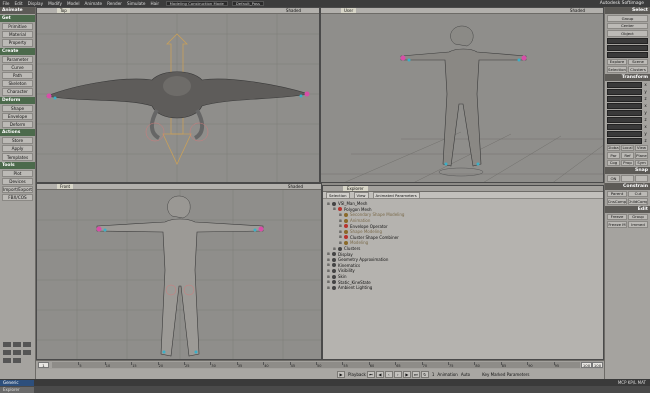 This screenshot has width=650, height=393. What do you see at coordinates (17, 35) in the screenshot?
I see `toolbar-button-material: Material` at bounding box center [17, 35].